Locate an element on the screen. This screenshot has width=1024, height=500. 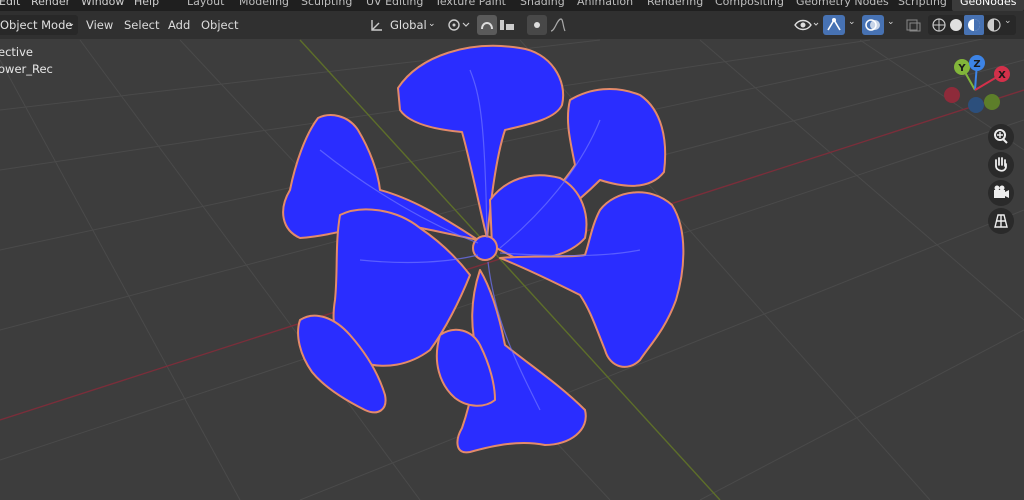
tab-texture-paint: Texture Paint is located at coordinates (470, 4).